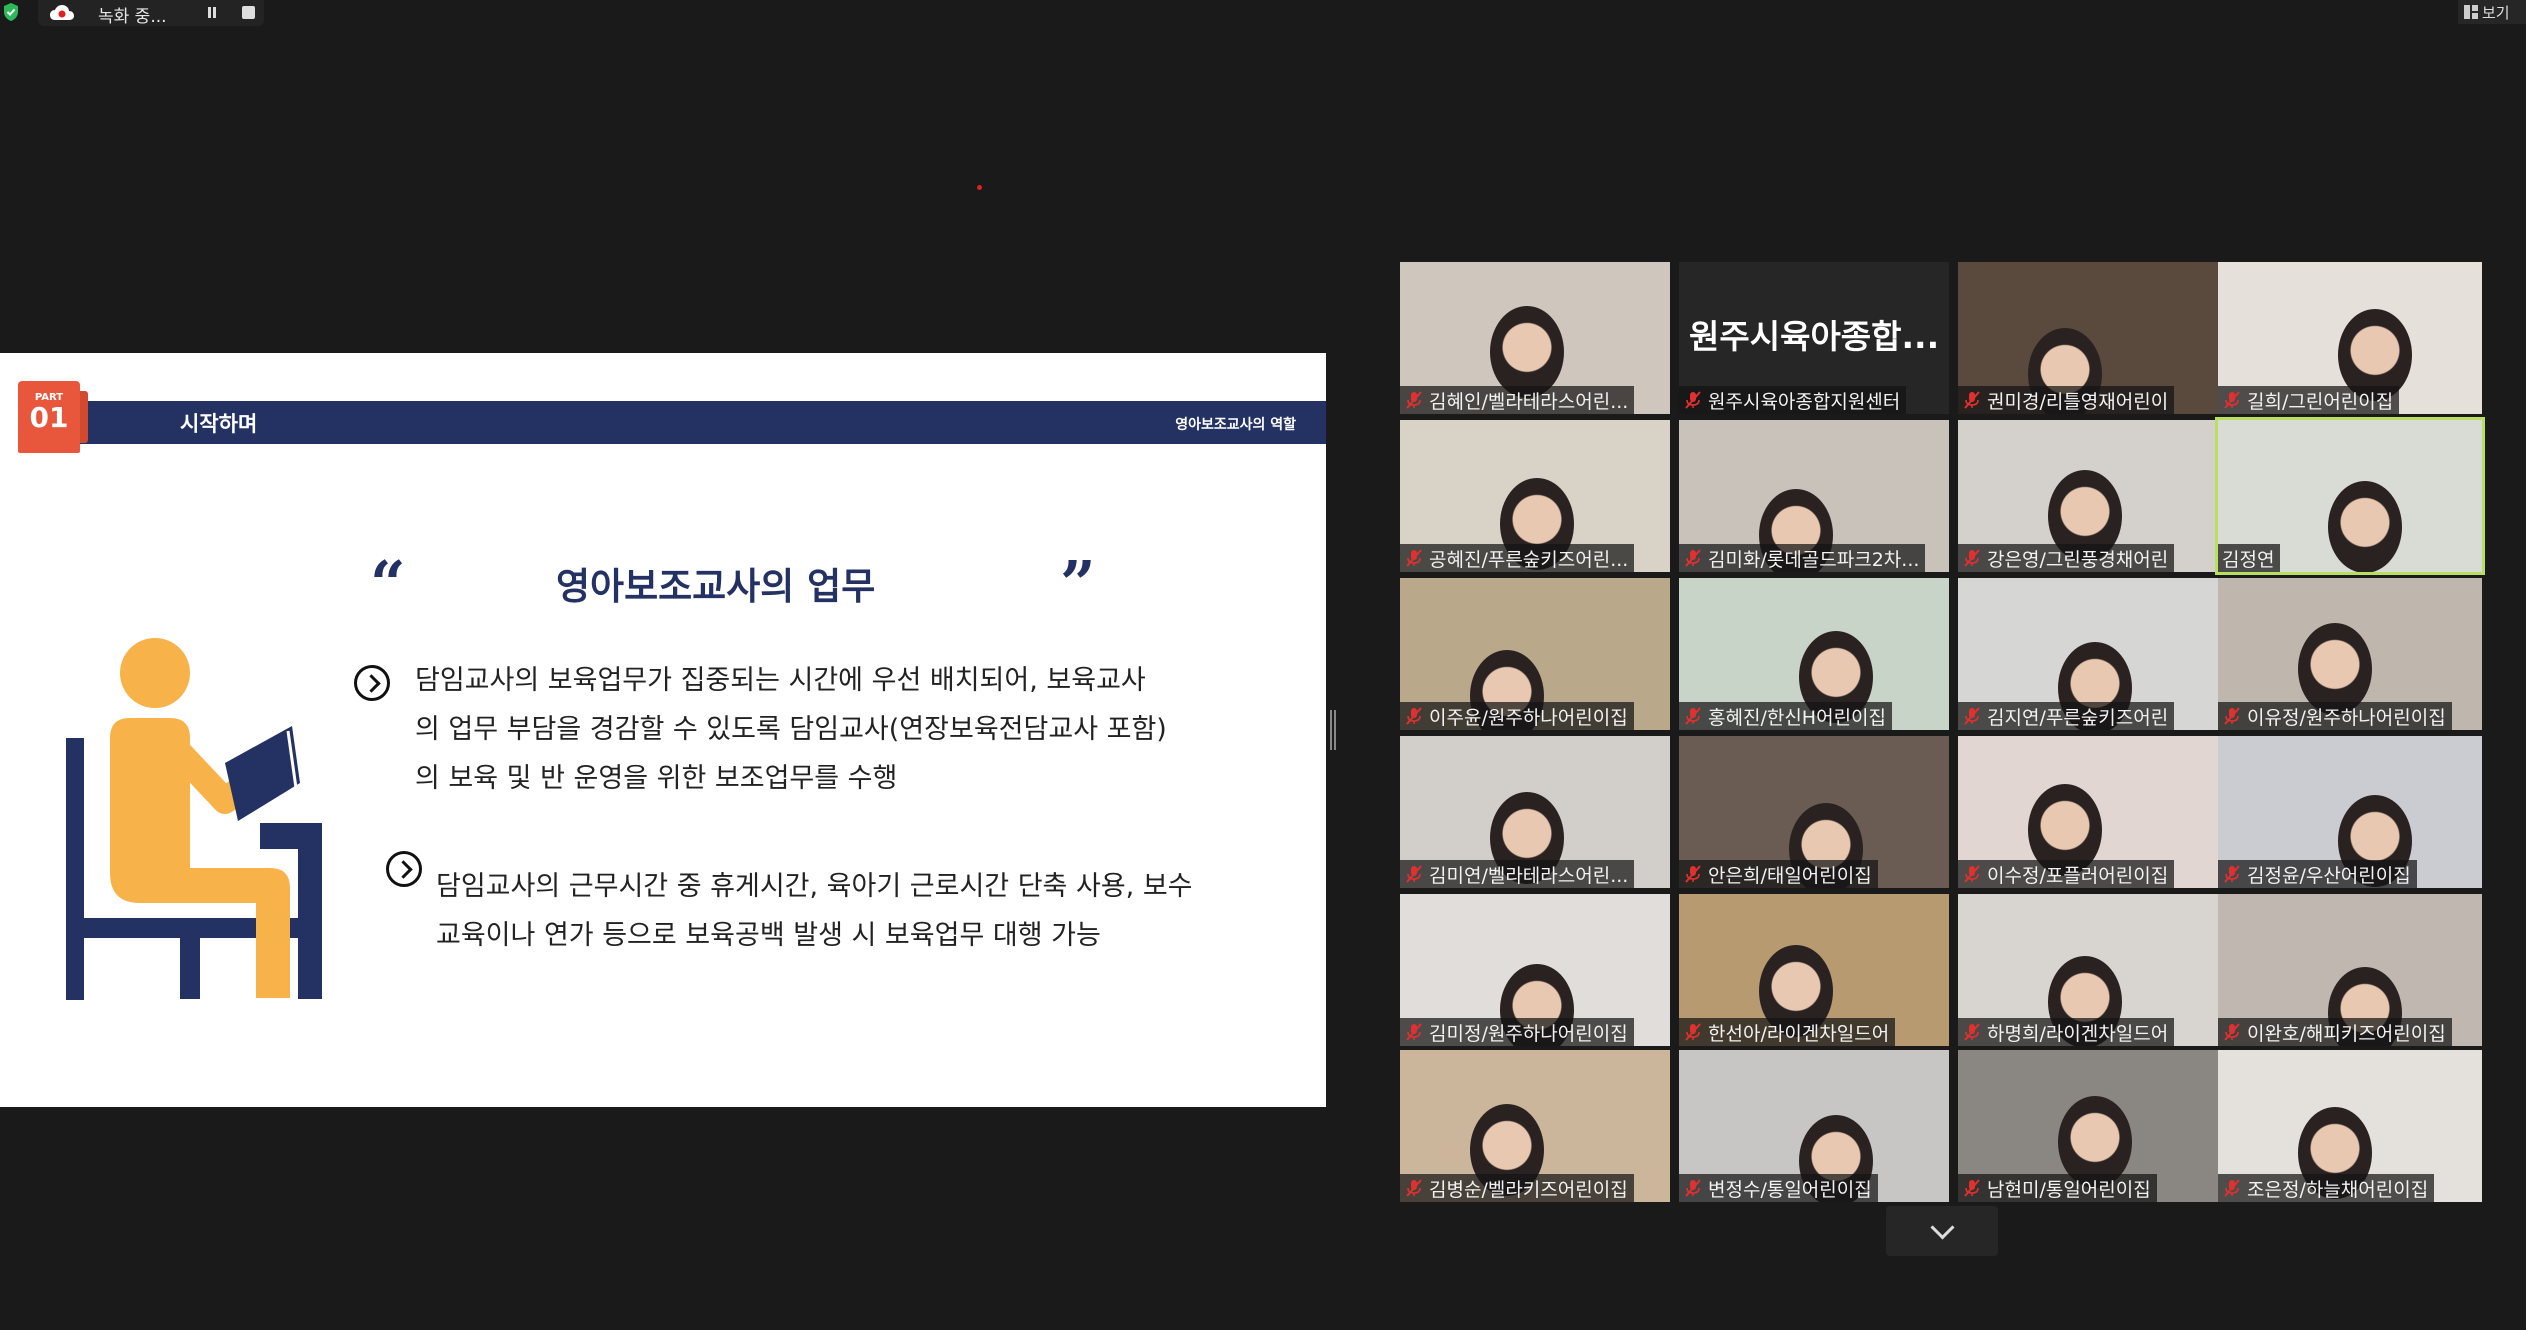 This screenshot has width=2526, height=1330. What do you see at coordinates (2057, 1188) in the screenshot?
I see `participant-name-bar: 남현미/통일어린이집` at bounding box center [2057, 1188].